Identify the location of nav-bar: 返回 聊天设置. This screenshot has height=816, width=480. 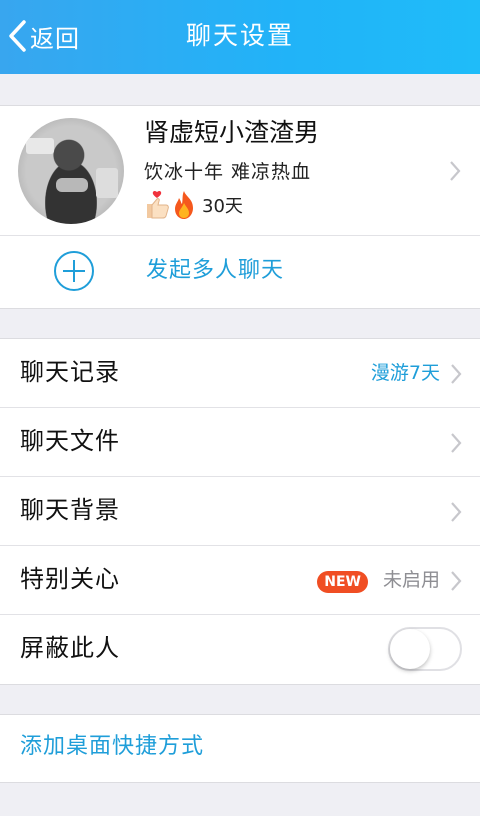
(240, 37).